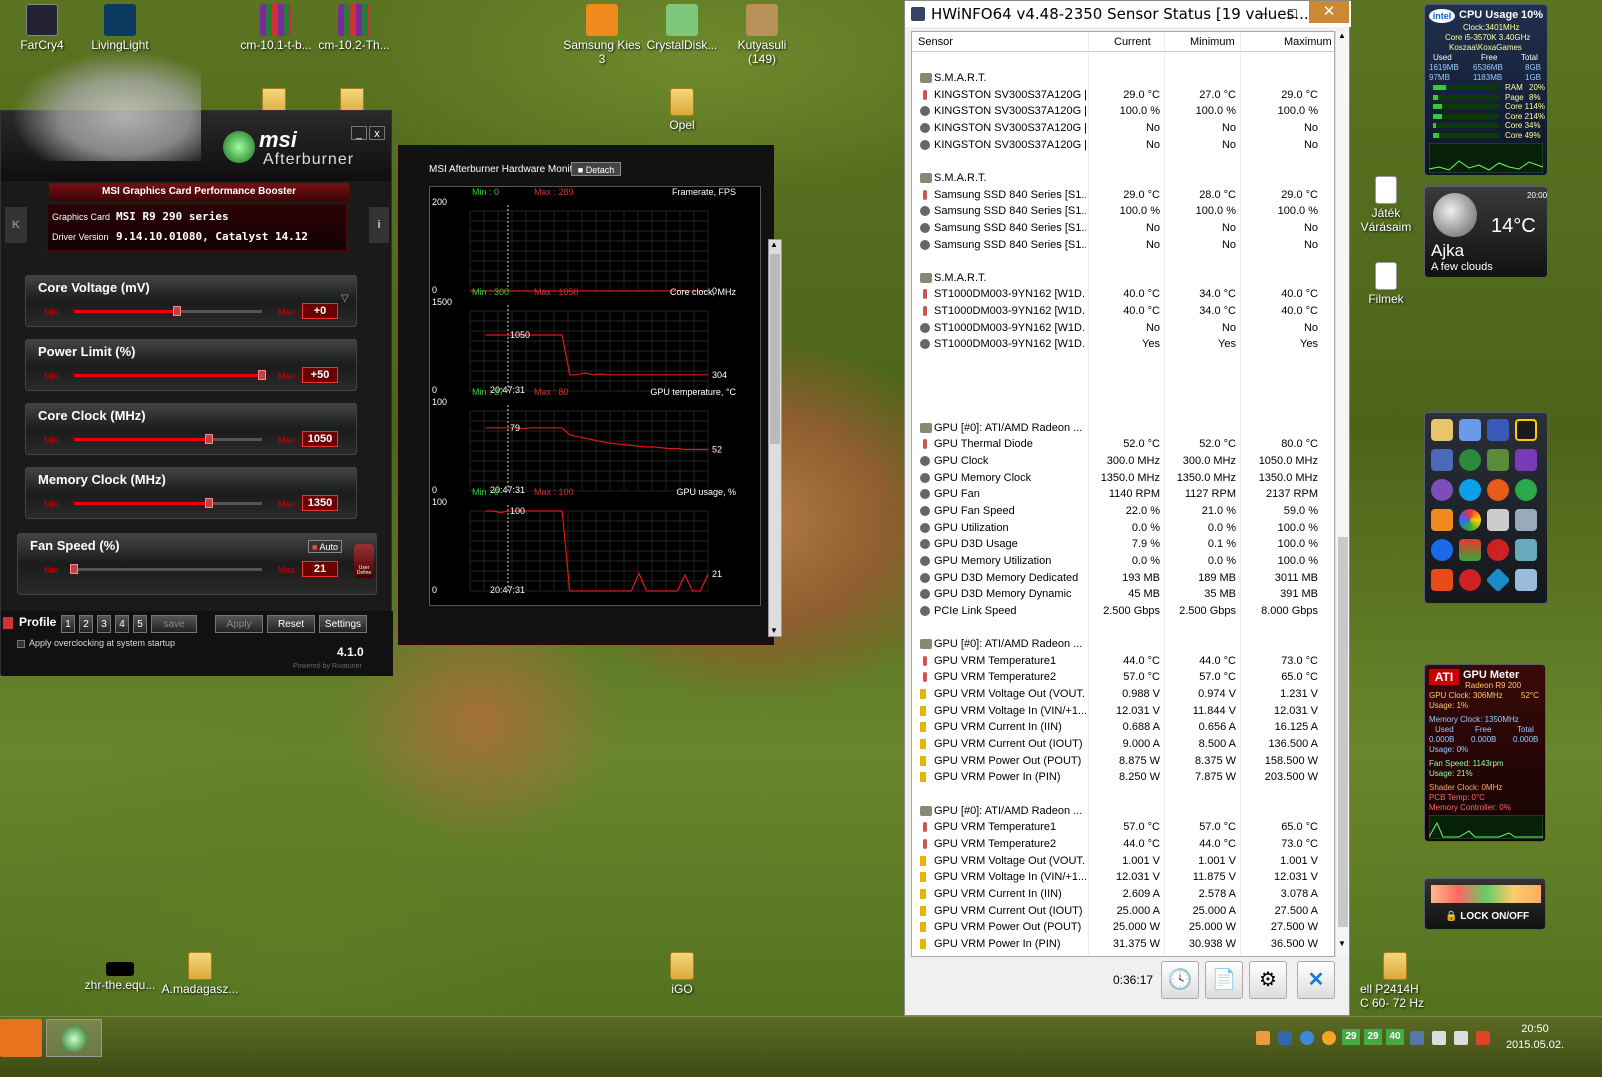 The width and height of the screenshot is (1602, 1077). I want to click on lightning-icon, so click(1442, 550).